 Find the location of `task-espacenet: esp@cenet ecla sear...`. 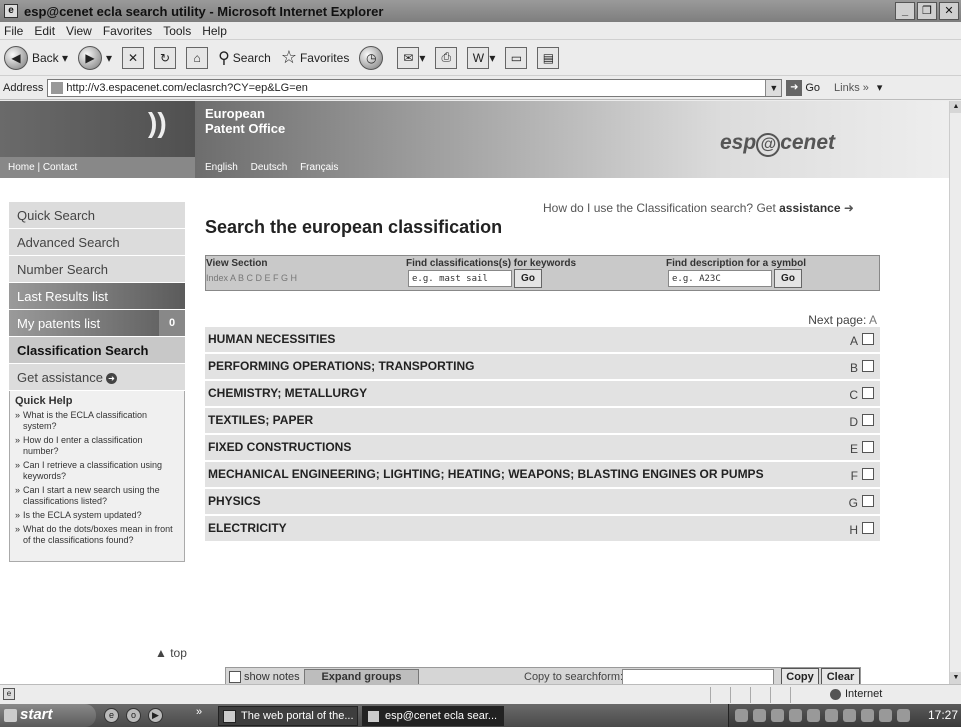

task-espacenet: esp@cenet ecla sear... is located at coordinates (433, 716).